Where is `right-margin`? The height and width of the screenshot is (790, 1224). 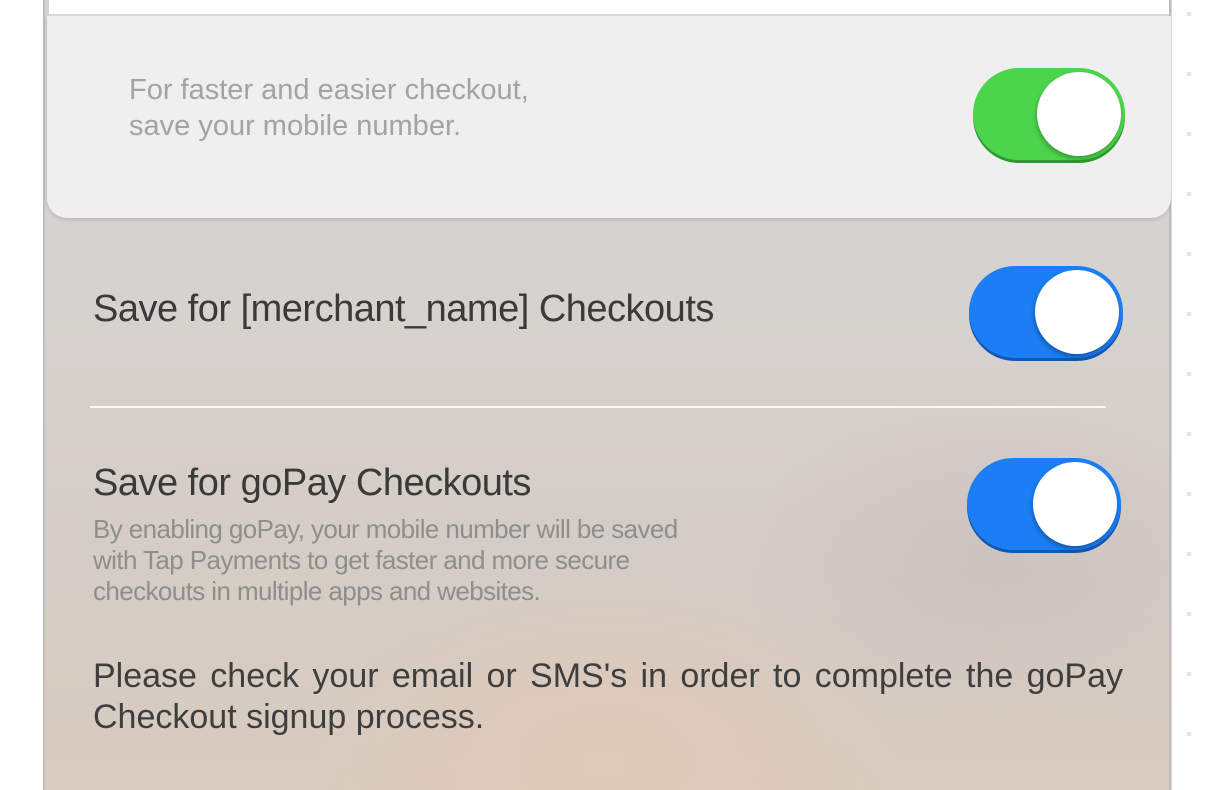 right-margin is located at coordinates (1197, 395).